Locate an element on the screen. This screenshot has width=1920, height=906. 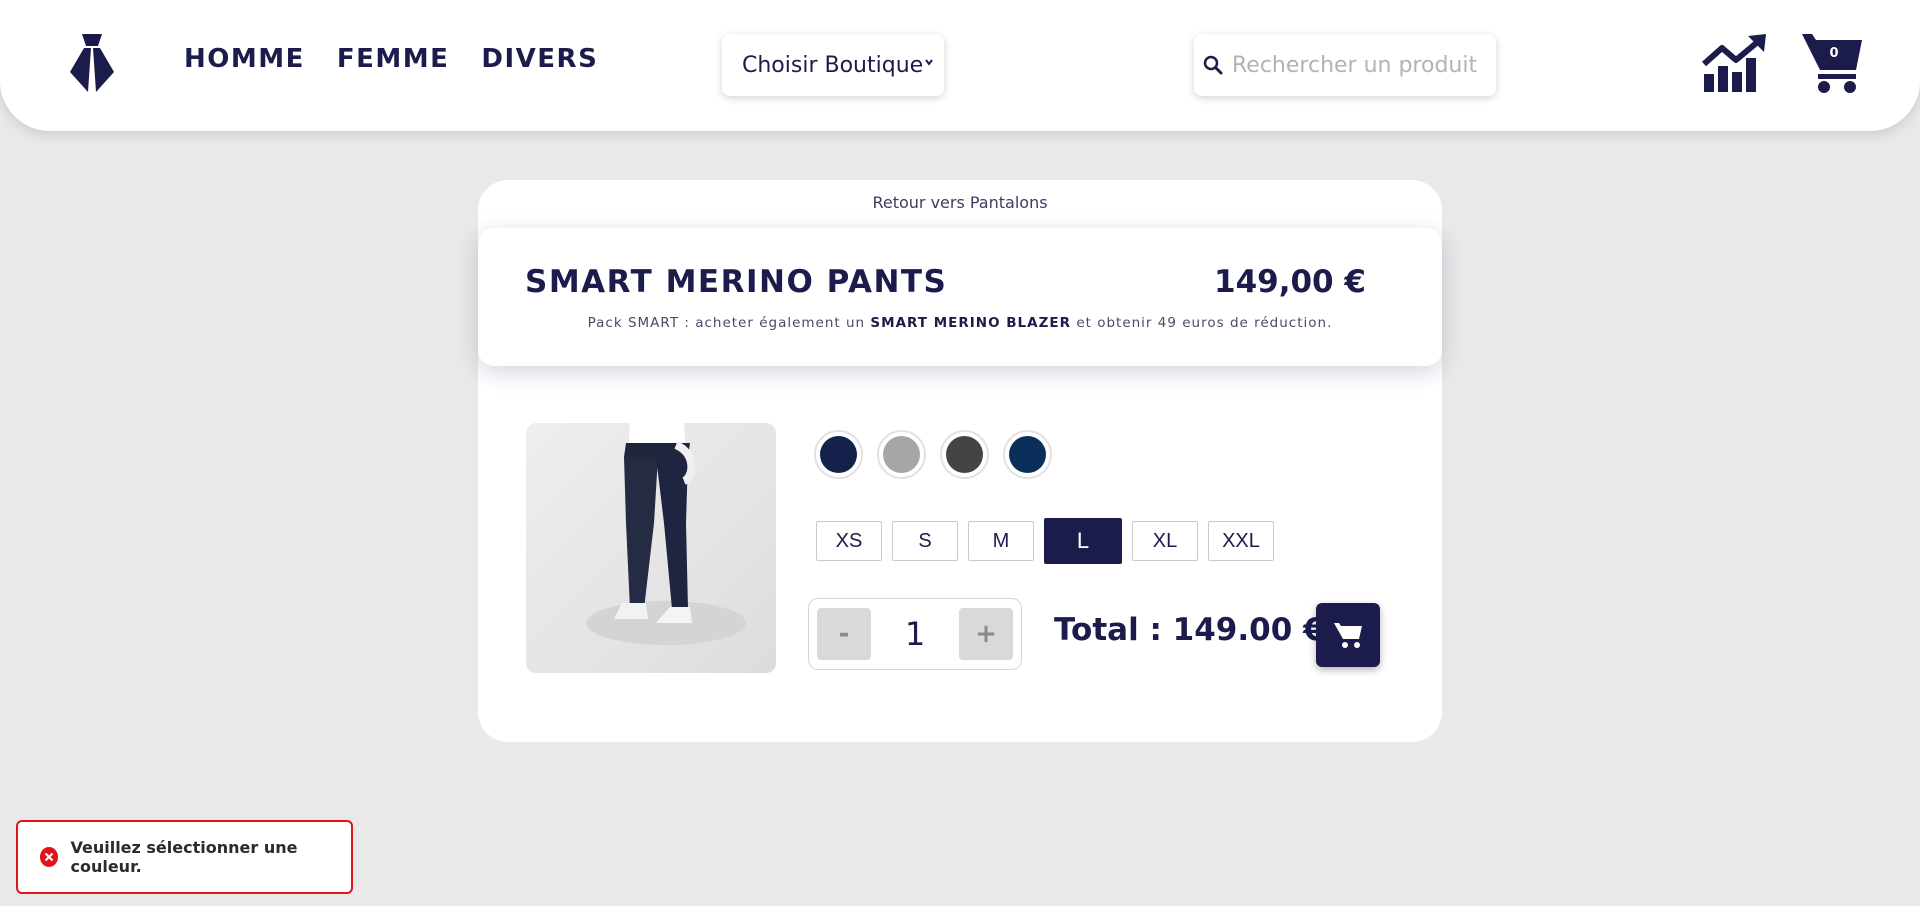
back-link: Retour vers Pantalons is located at coordinates (960, 202).